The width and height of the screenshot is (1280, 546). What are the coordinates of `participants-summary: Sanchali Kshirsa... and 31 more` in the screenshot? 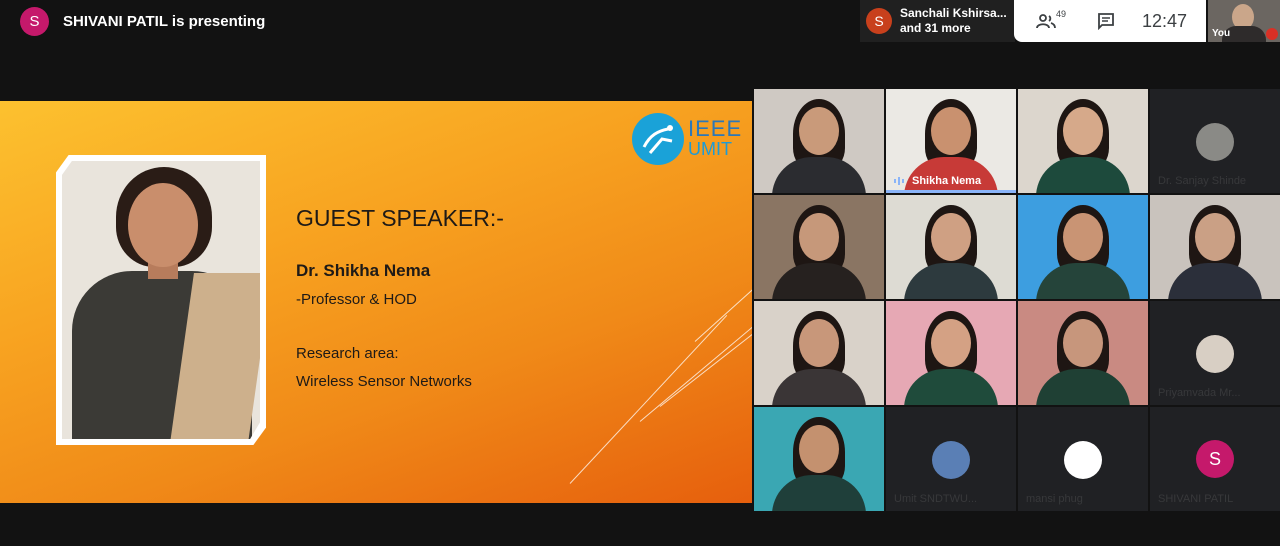 It's located at (953, 21).